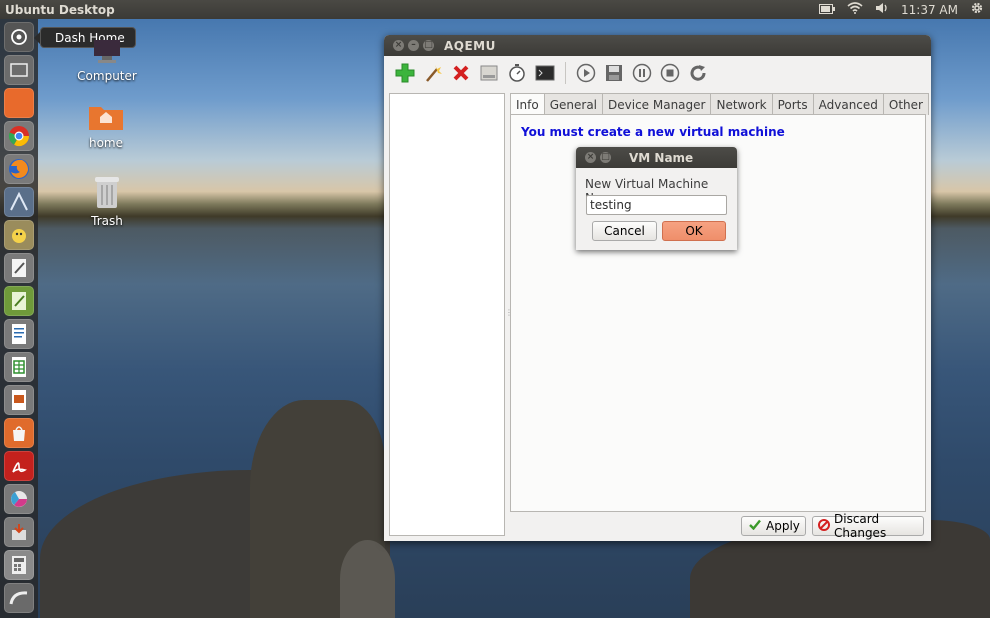 The height and width of the screenshot is (618, 990). What do you see at coordinates (792, 104) in the screenshot?
I see `tab-ports: Ports` at bounding box center [792, 104].